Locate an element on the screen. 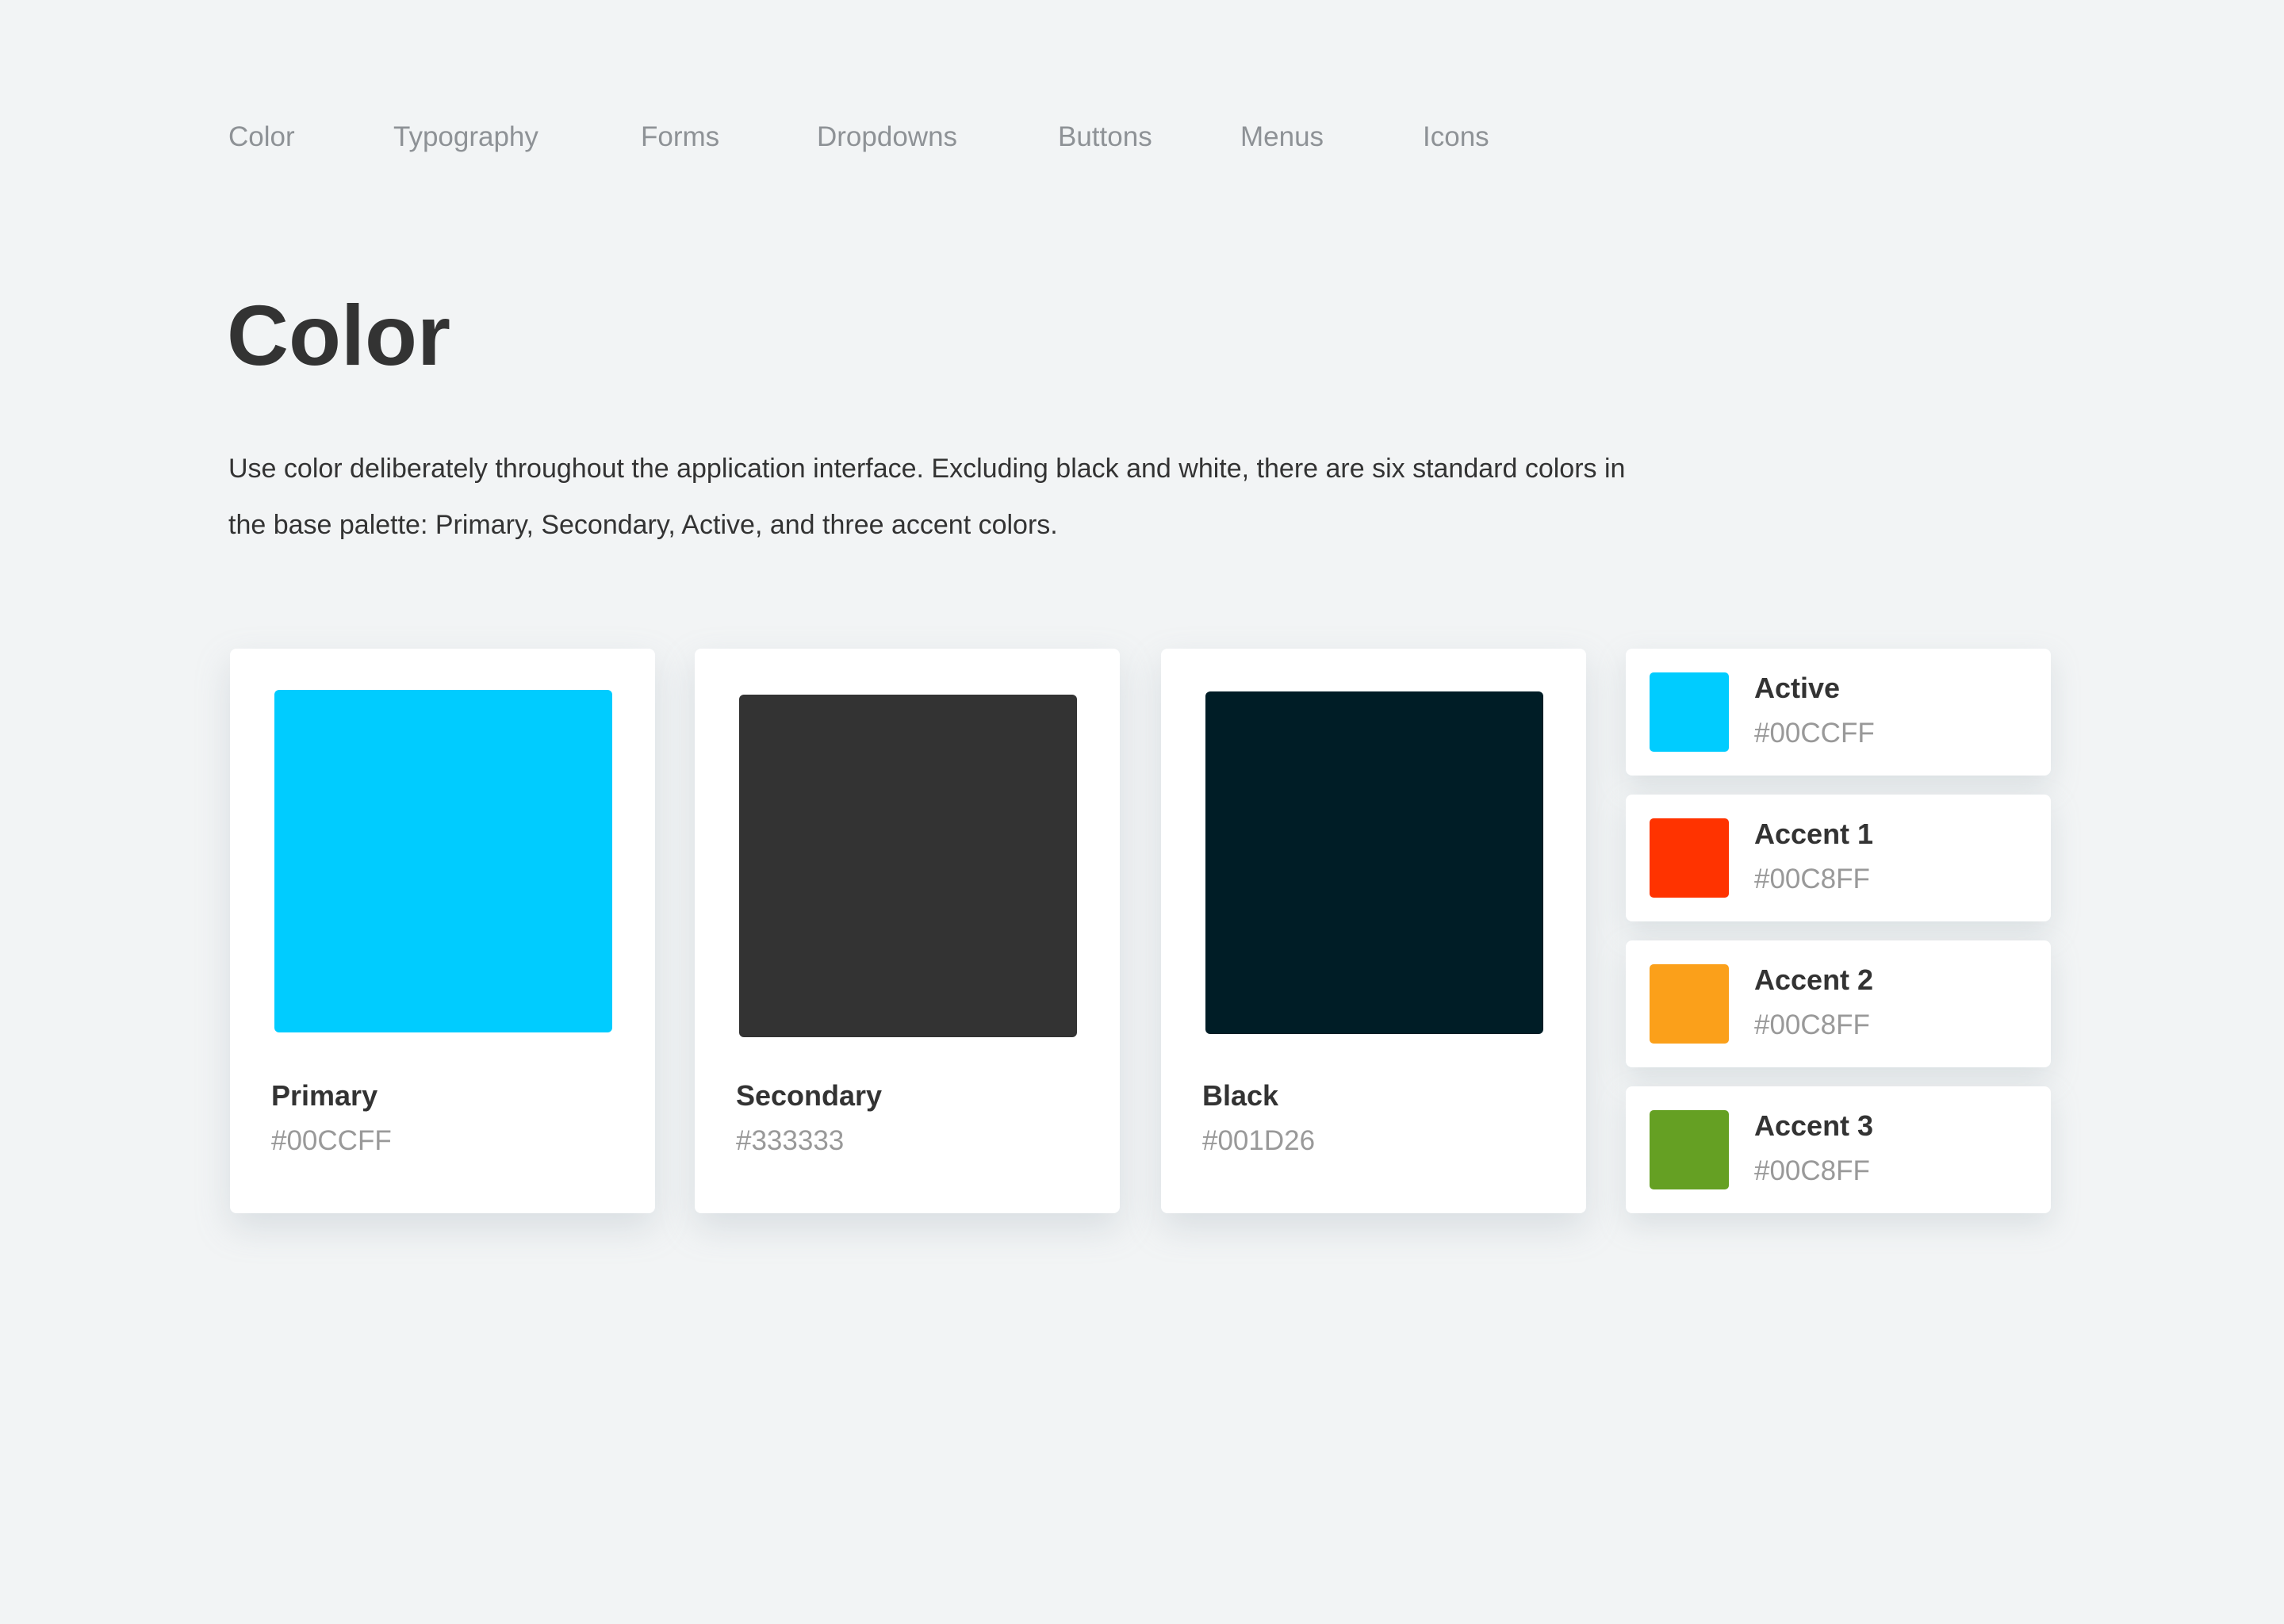 The height and width of the screenshot is (1624, 2284). color-card-primary: Primary #00CCFF is located at coordinates (442, 931).